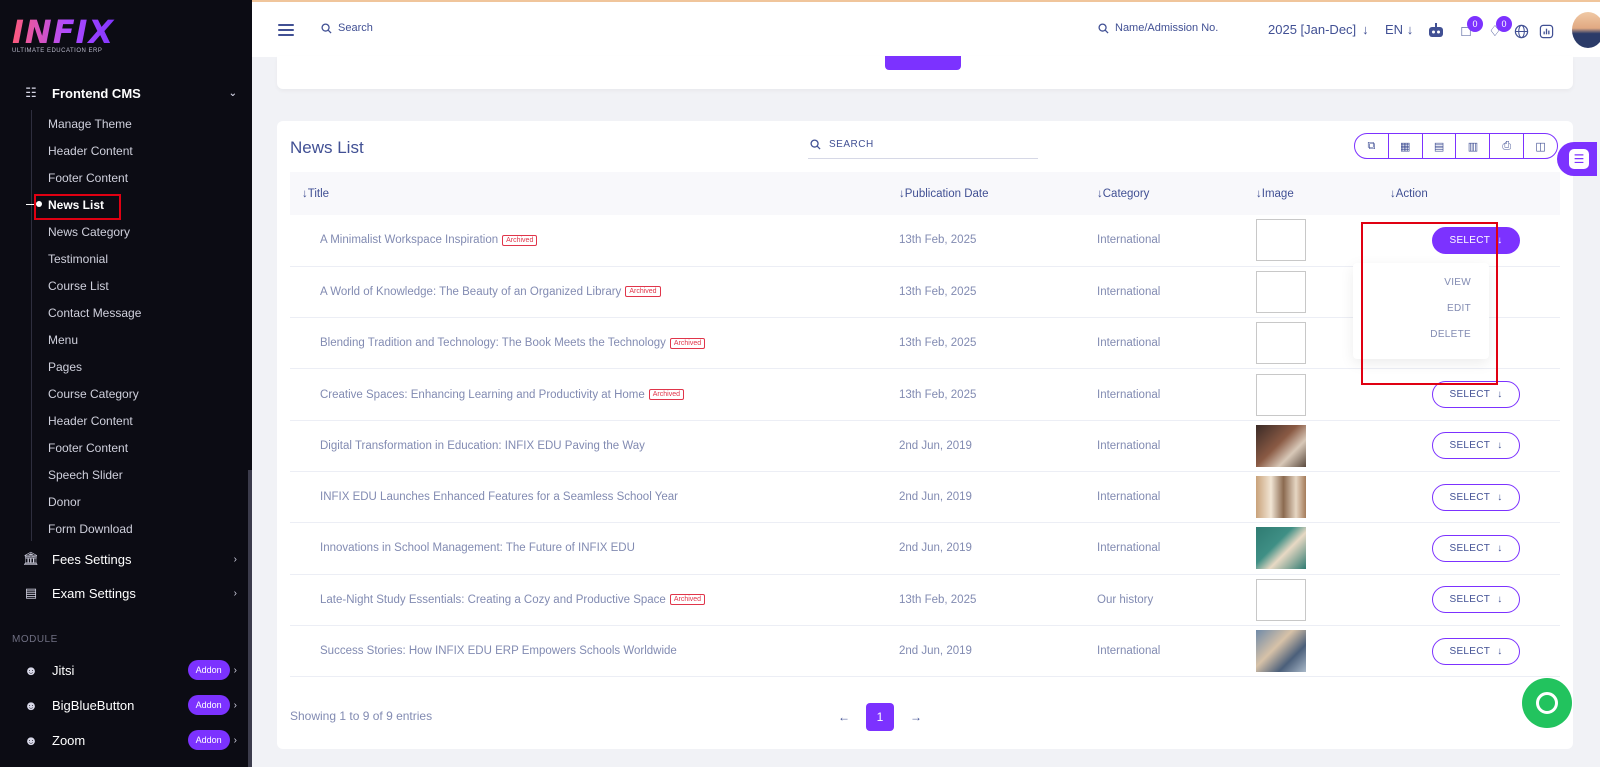 This screenshot has height=767, width=1600. Describe the element at coordinates (923, 63) in the screenshot. I see `previous-card-button` at that location.